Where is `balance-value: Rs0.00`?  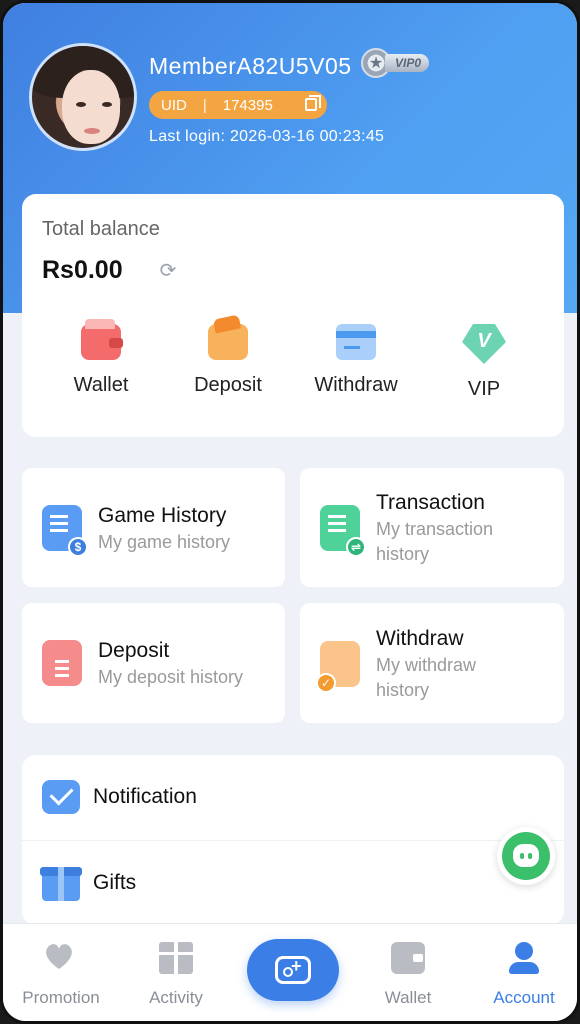
balance-value: Rs0.00 is located at coordinates (82, 270).